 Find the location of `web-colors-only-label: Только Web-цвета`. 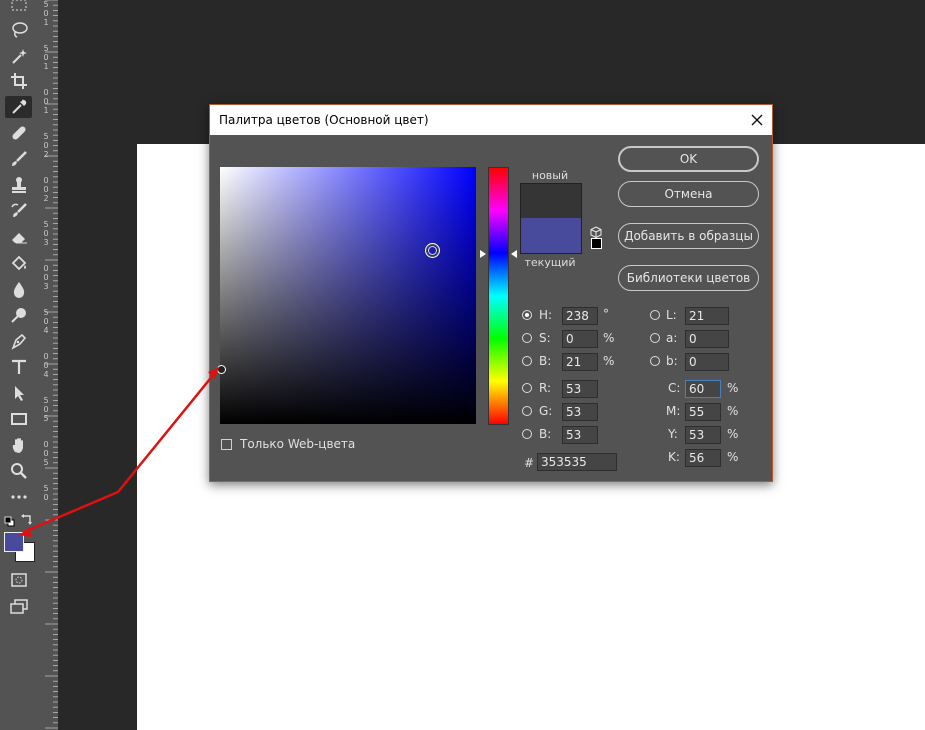

web-colors-only-label: Только Web-цвета is located at coordinates (298, 444).